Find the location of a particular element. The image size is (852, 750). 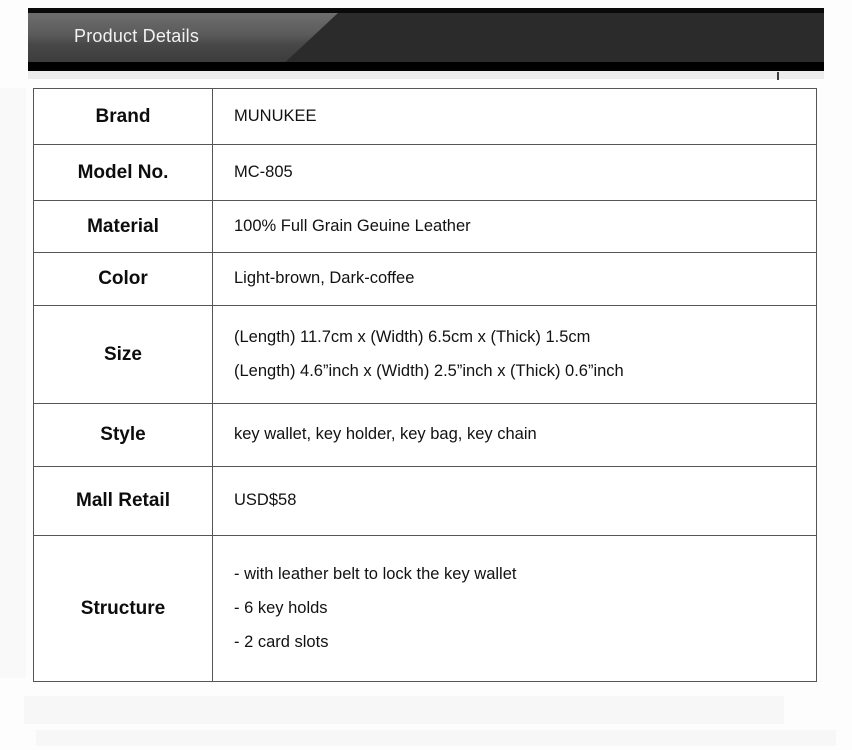

tick-mark is located at coordinates (778, 76).